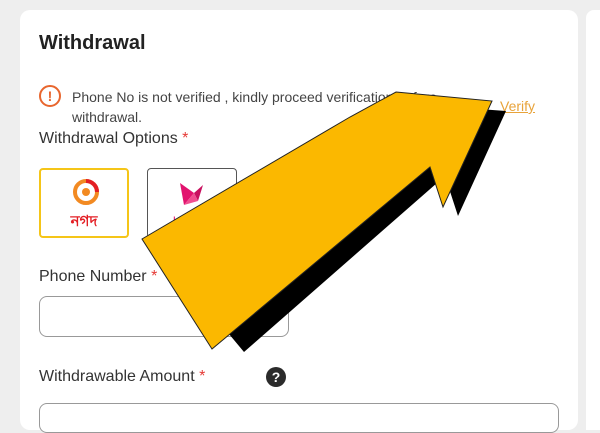 This screenshot has width=600, height=433. I want to click on phone-number-label: Phone Number *, so click(98, 277).